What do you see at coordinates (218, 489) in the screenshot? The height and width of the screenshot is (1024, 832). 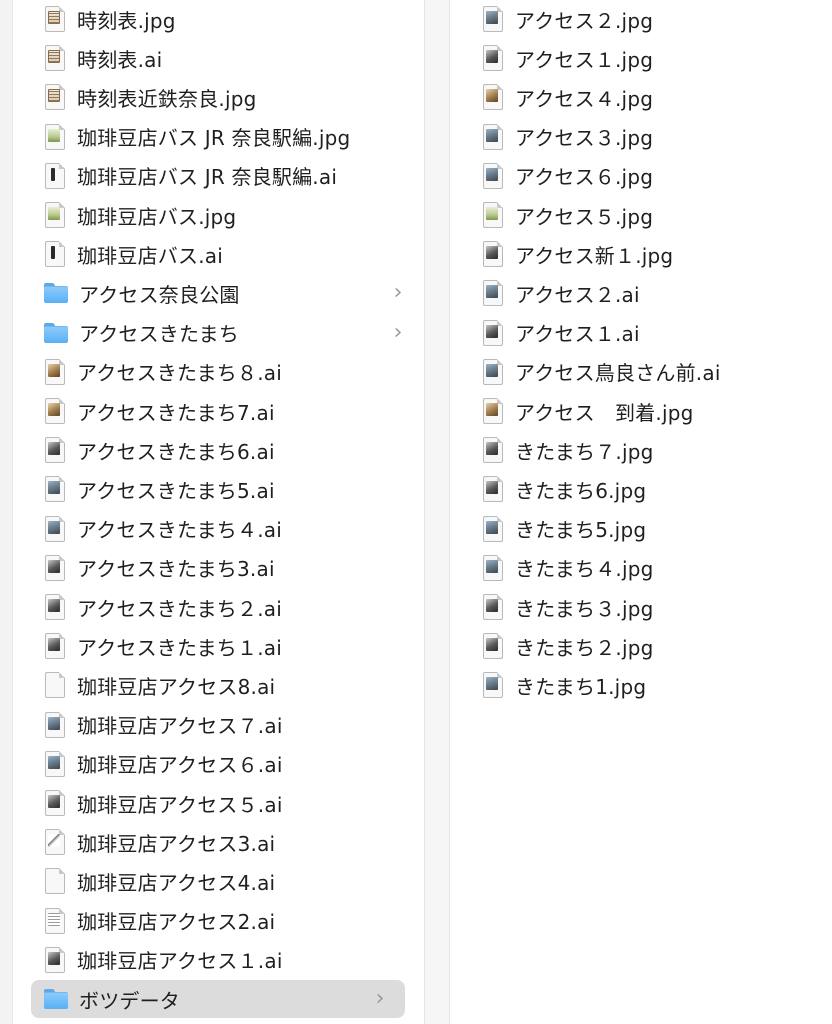 I see `file-row: アクセスきたまち5.ai` at bounding box center [218, 489].